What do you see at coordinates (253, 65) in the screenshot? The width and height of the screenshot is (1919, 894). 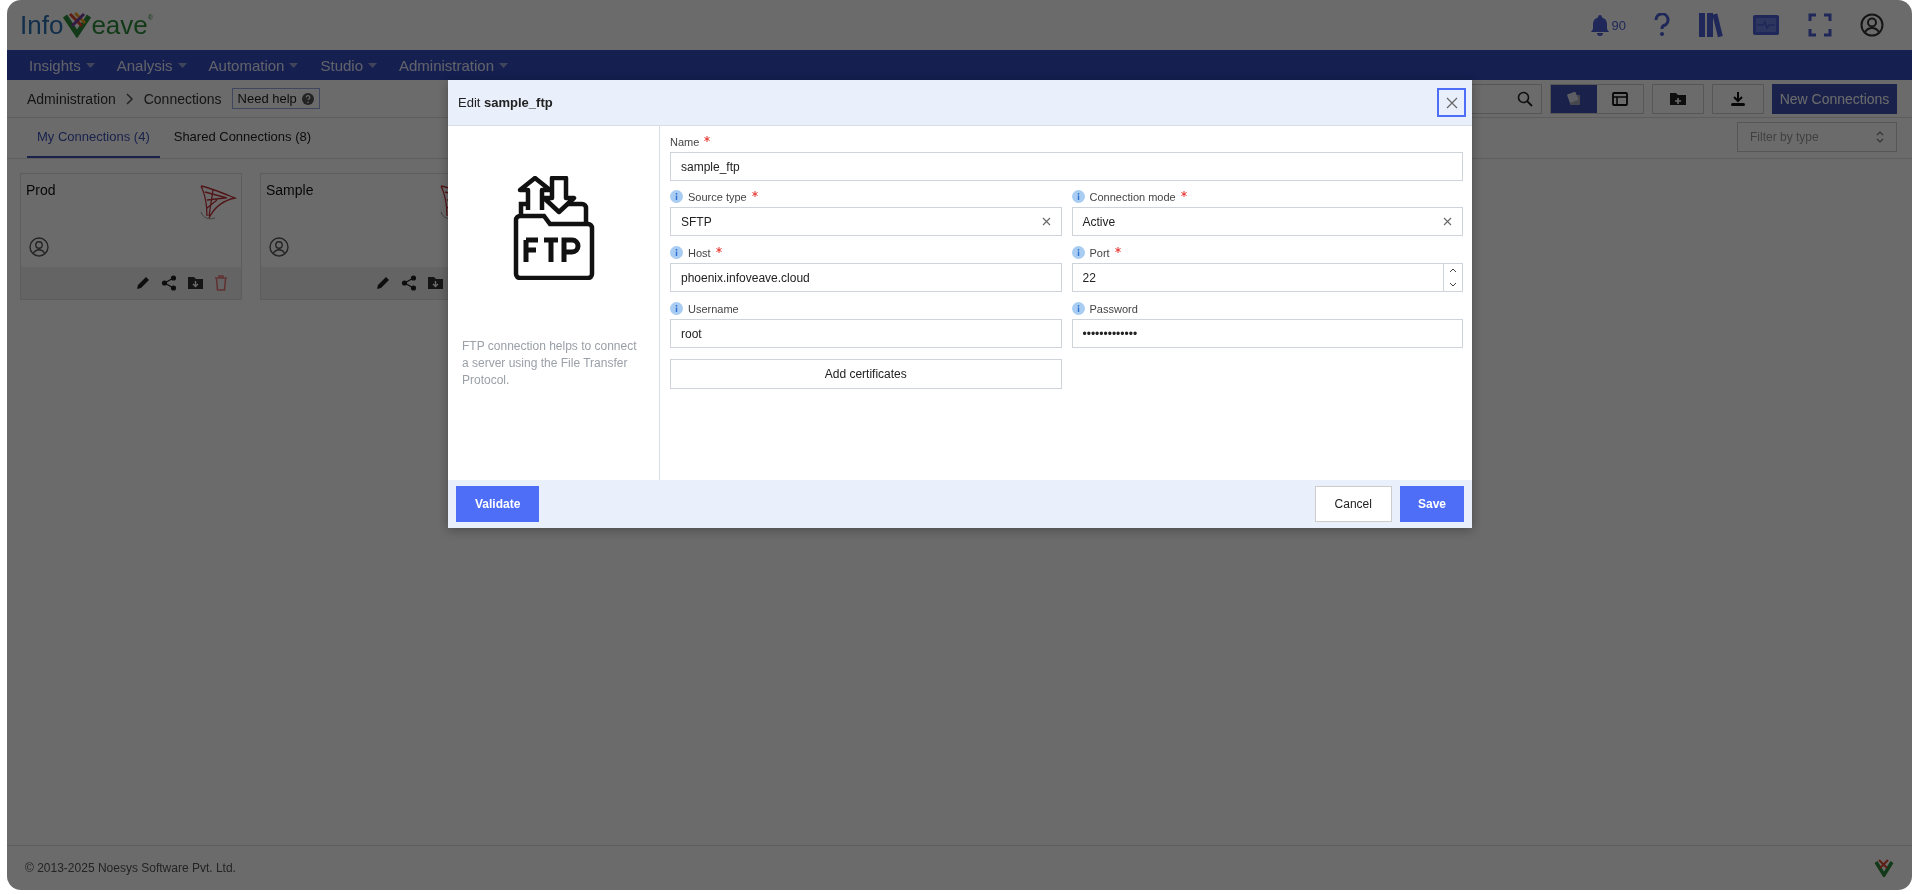 I see `nav-menu-item: Automation` at bounding box center [253, 65].